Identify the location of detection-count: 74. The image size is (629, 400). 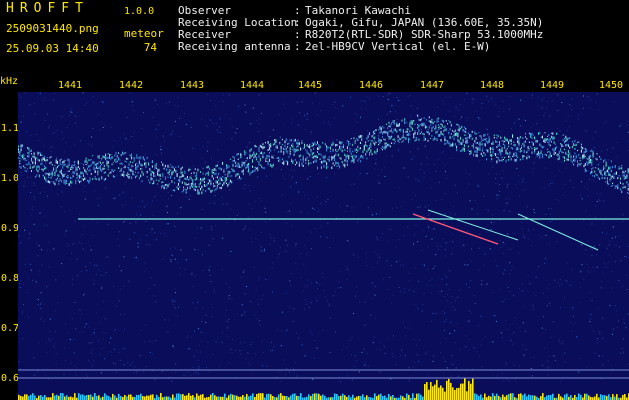
(150, 47).